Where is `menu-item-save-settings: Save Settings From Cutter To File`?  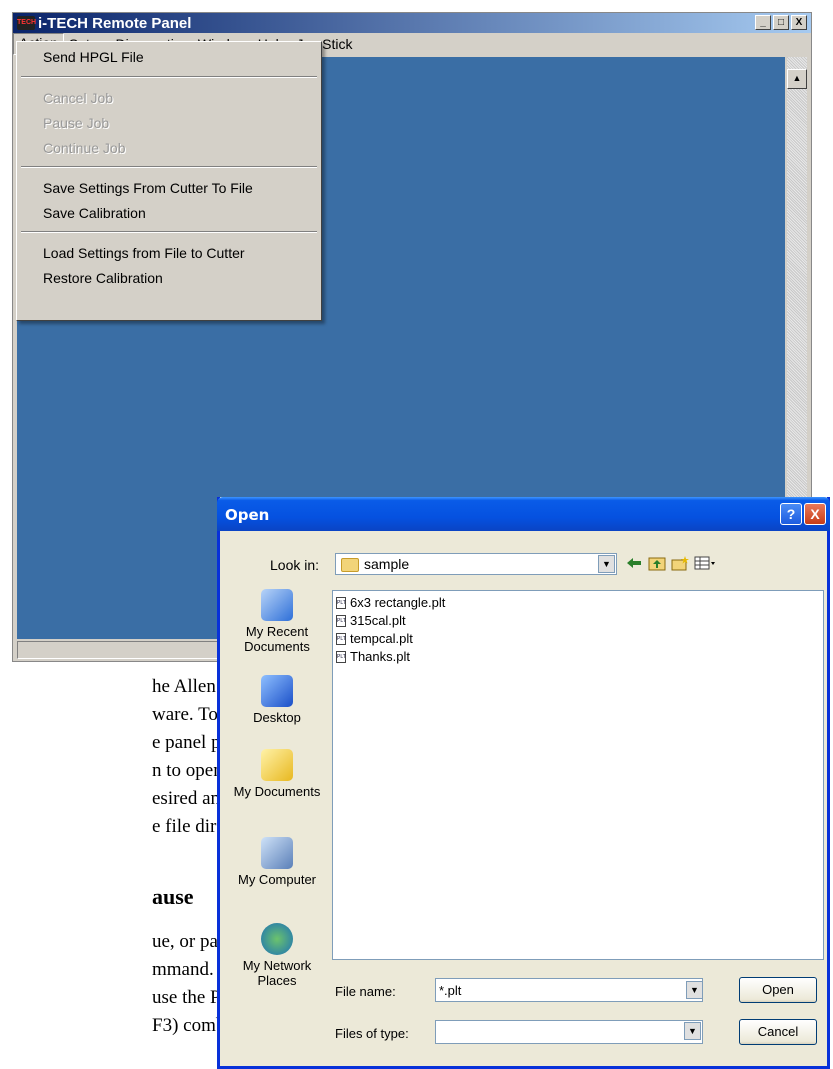
menu-item-save-settings: Save Settings From Cutter To File is located at coordinates (148, 188).